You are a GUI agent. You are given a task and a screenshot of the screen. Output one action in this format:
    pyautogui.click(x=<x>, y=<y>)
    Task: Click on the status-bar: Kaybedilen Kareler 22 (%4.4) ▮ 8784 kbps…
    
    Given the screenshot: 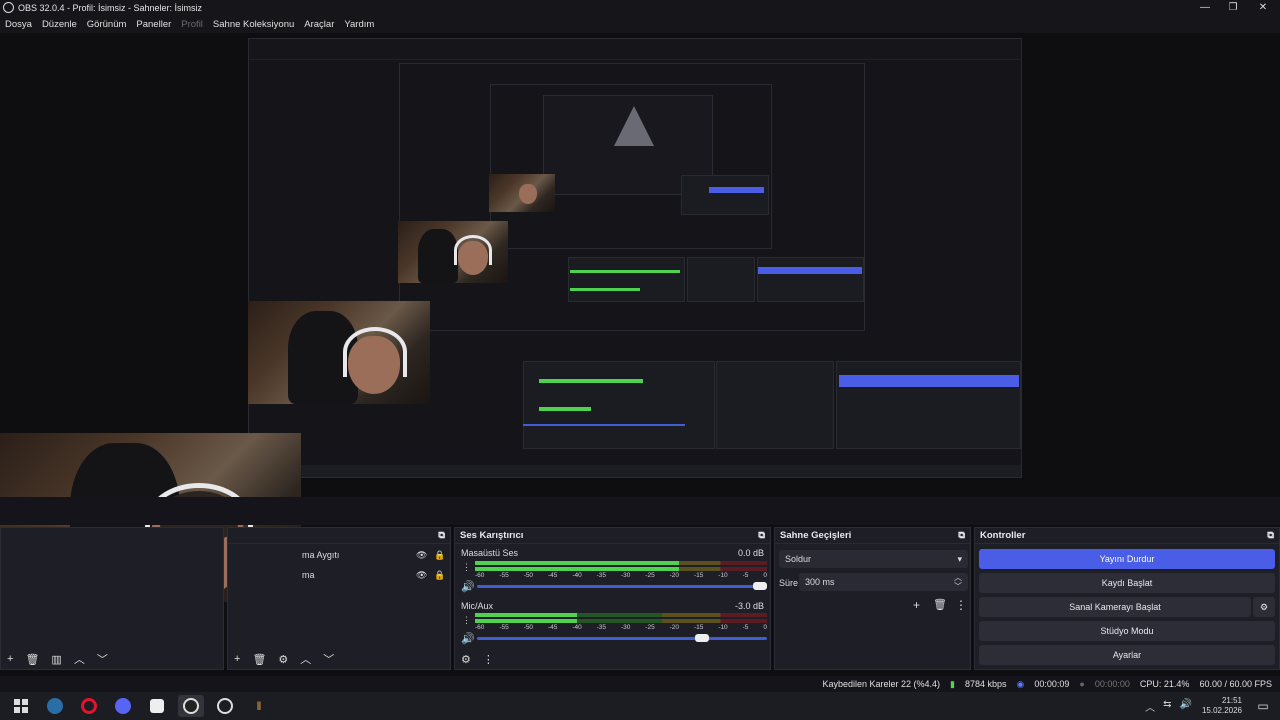 What is the action you would take?
    pyautogui.click(x=640, y=684)
    